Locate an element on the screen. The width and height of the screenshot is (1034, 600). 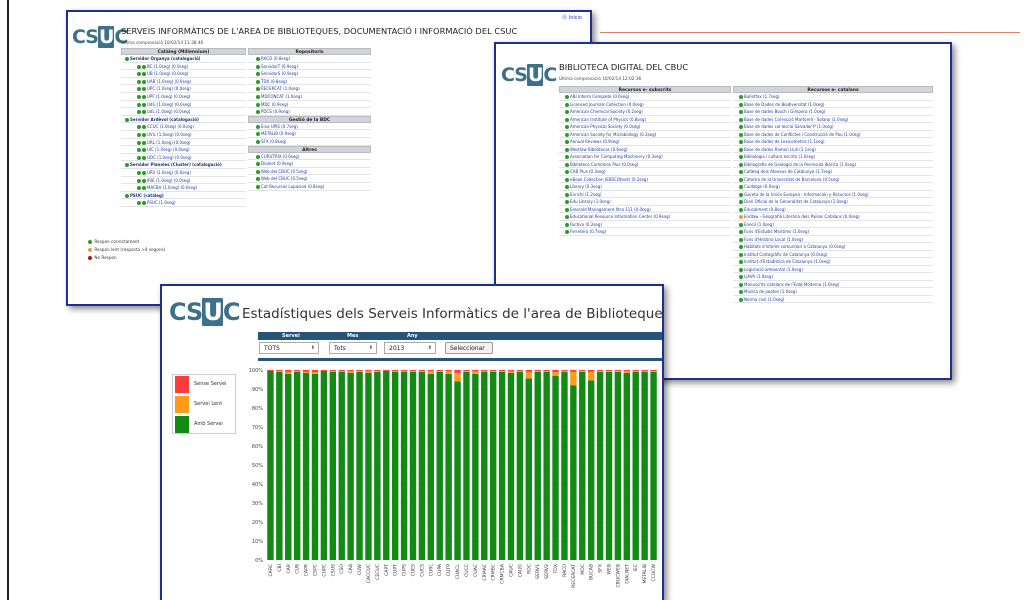
resource-row: Bulletfax (1.7seg) is located at coordinates (833, 97).